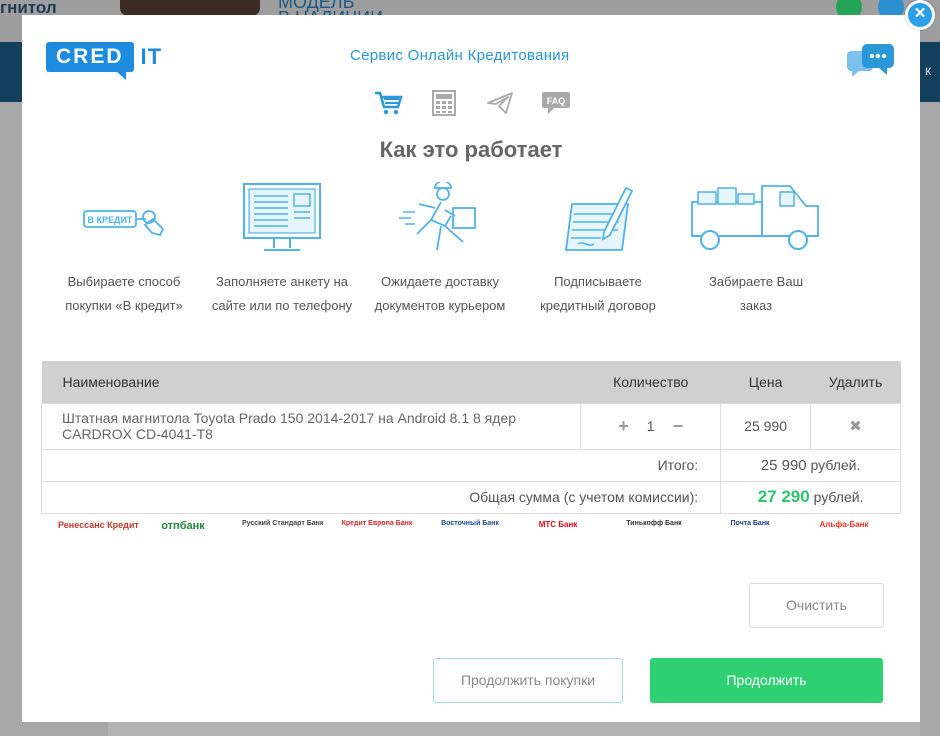 This screenshot has height=736, width=940. Describe the element at coordinates (388, 103) in the screenshot. I see `cart-icon` at that location.